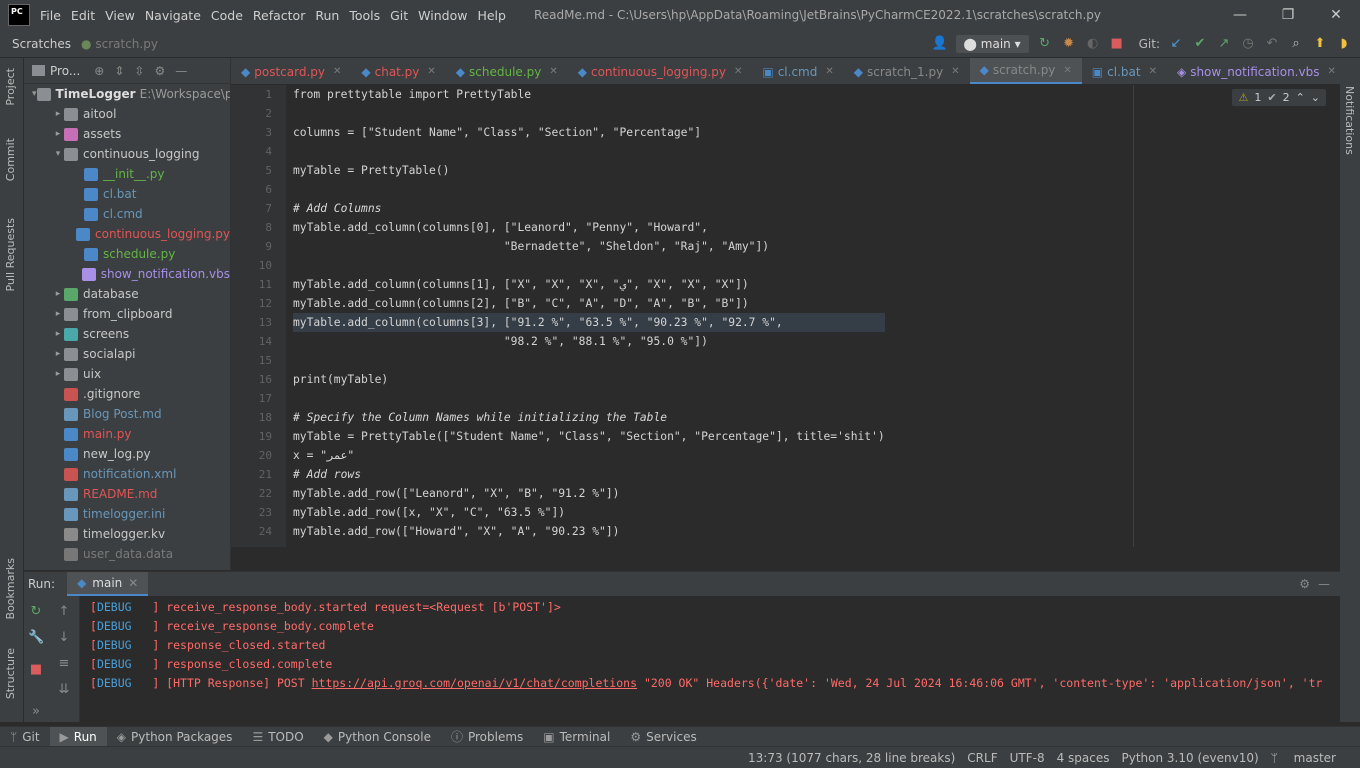 Image resolution: width=1360 pixels, height=768 pixels. What do you see at coordinates (127, 134) in the screenshot?
I see `tree-item: ▸ assets` at bounding box center [127, 134].